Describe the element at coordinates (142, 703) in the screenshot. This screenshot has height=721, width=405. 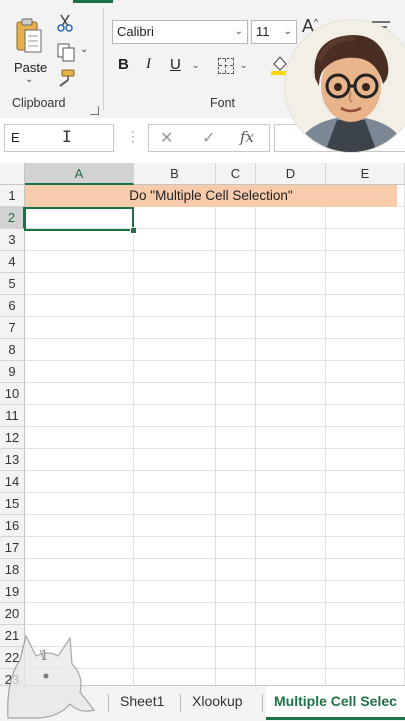
I see `sheet-tab-0: Sheet1` at that location.